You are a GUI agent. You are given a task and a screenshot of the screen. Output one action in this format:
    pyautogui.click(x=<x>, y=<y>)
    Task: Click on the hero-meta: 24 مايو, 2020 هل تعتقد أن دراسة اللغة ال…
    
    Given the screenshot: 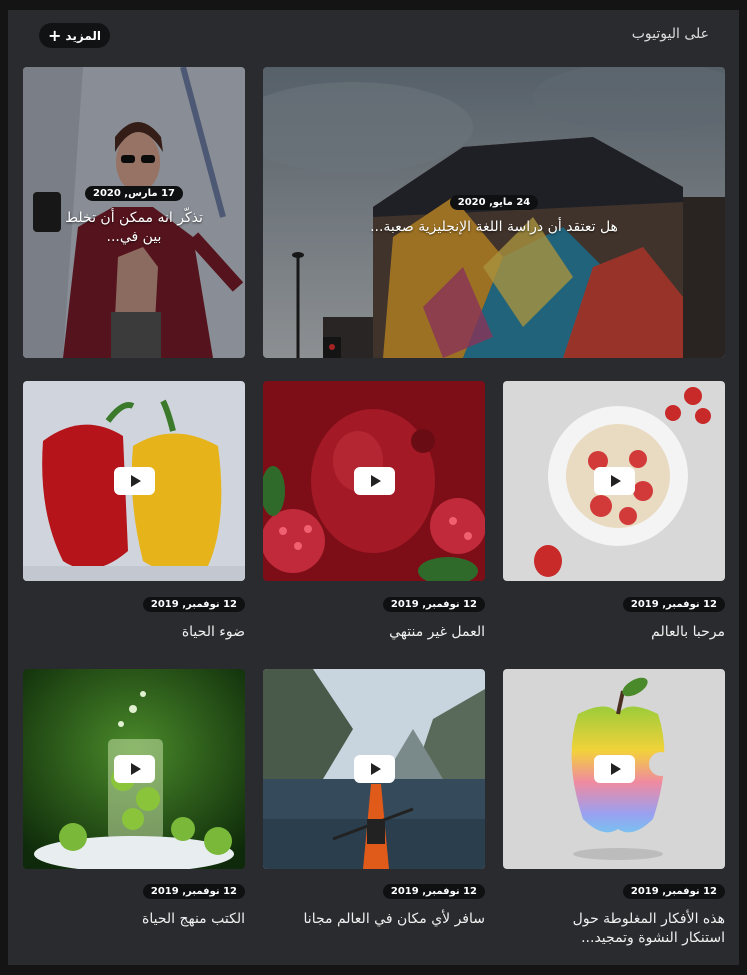 What is the action you would take?
    pyautogui.click(x=494, y=216)
    